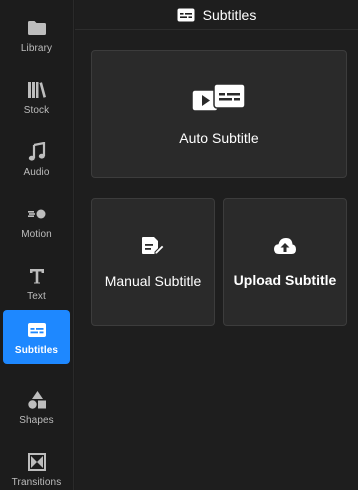  I want to click on panel-title: Subtitles, so click(229, 14).